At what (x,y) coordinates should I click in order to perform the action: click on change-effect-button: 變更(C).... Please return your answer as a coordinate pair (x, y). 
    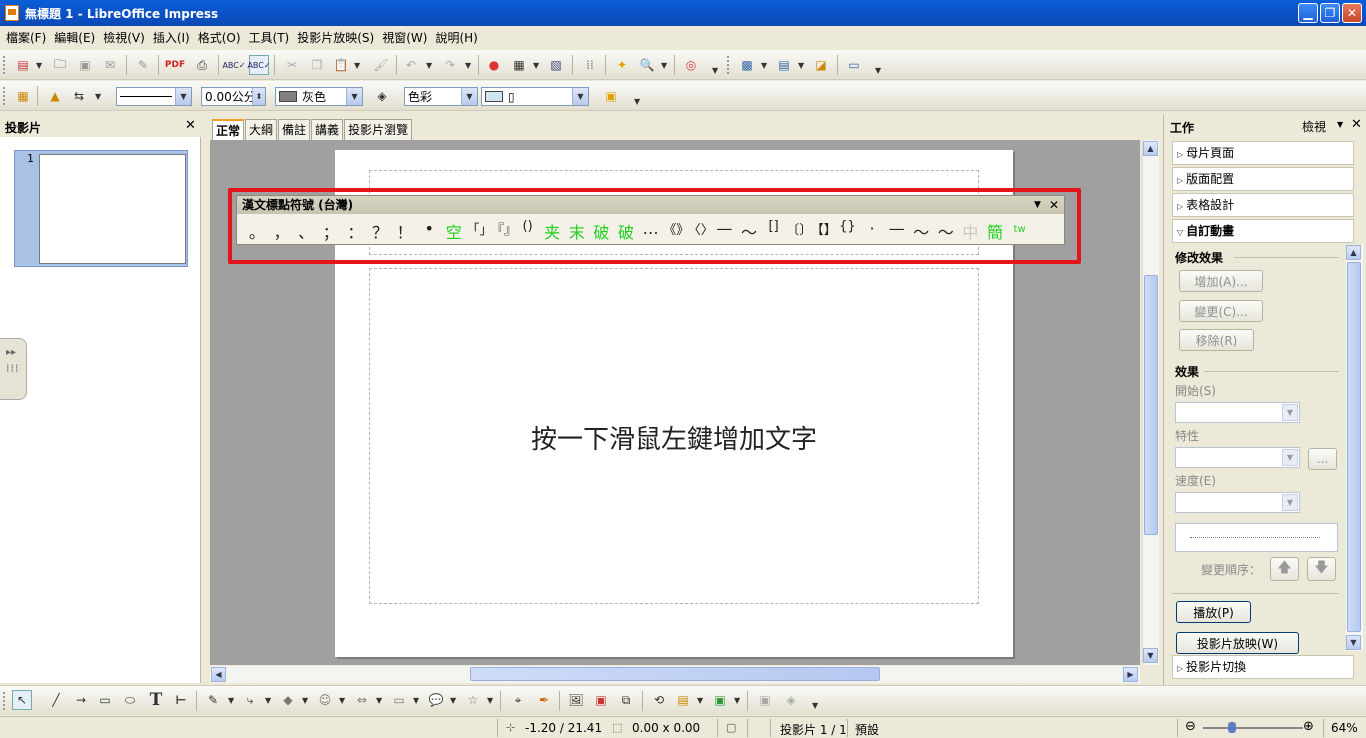
    Looking at the image, I should click on (1221, 311).